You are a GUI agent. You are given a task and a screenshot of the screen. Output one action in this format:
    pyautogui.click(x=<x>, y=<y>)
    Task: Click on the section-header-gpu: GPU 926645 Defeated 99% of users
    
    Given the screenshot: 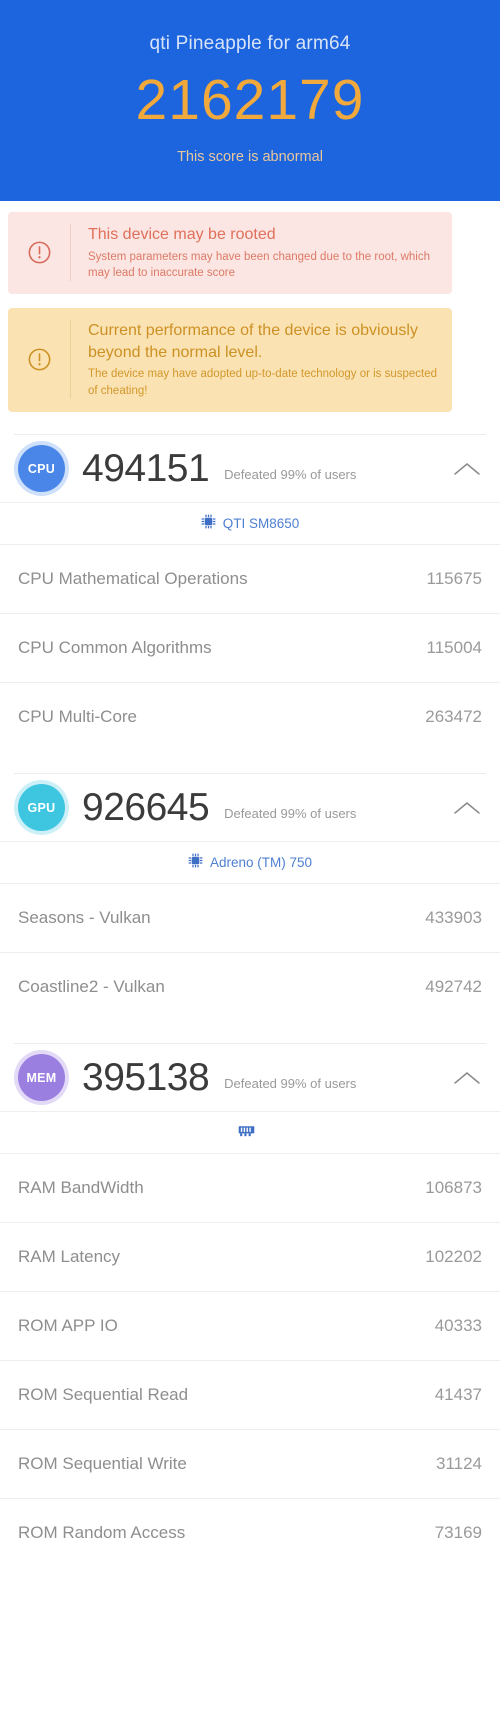 What is the action you would take?
    pyautogui.click(x=250, y=807)
    